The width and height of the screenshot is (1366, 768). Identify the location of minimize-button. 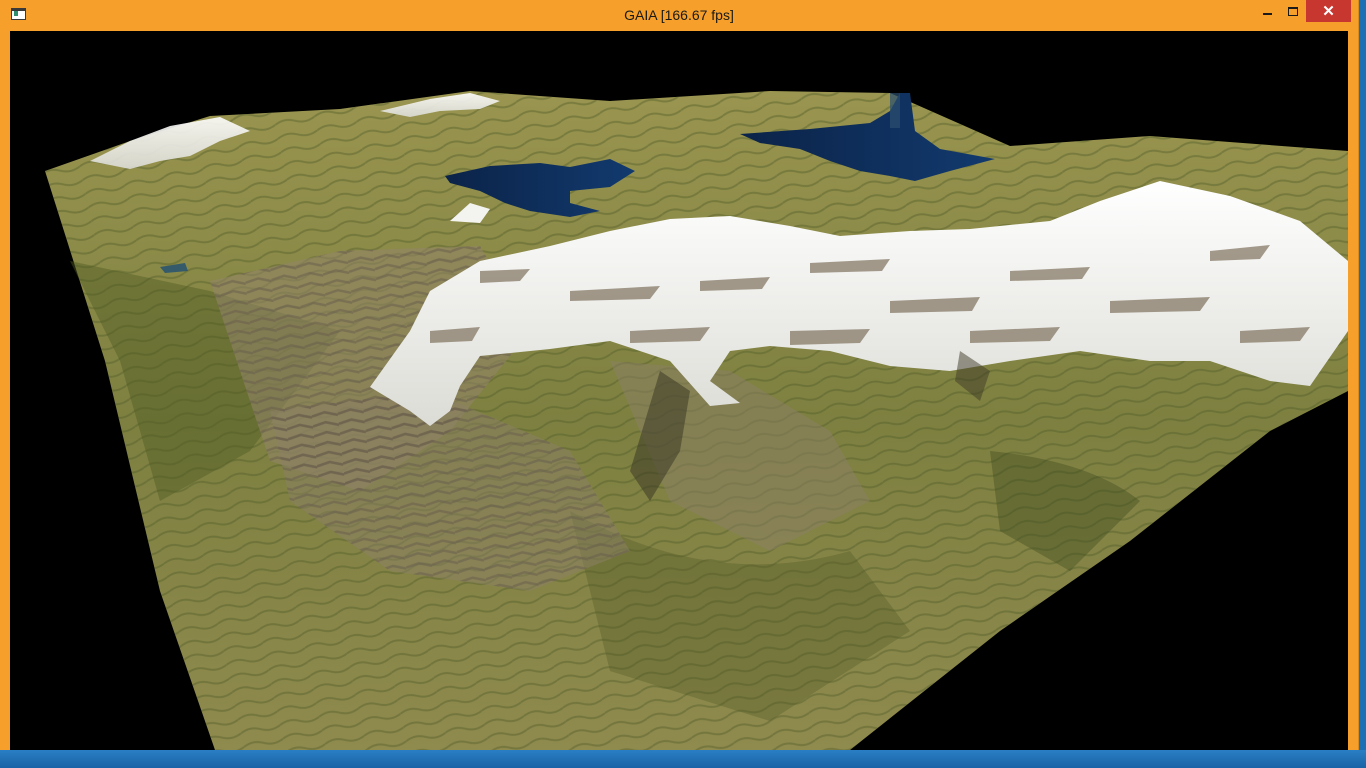
(1267, 11).